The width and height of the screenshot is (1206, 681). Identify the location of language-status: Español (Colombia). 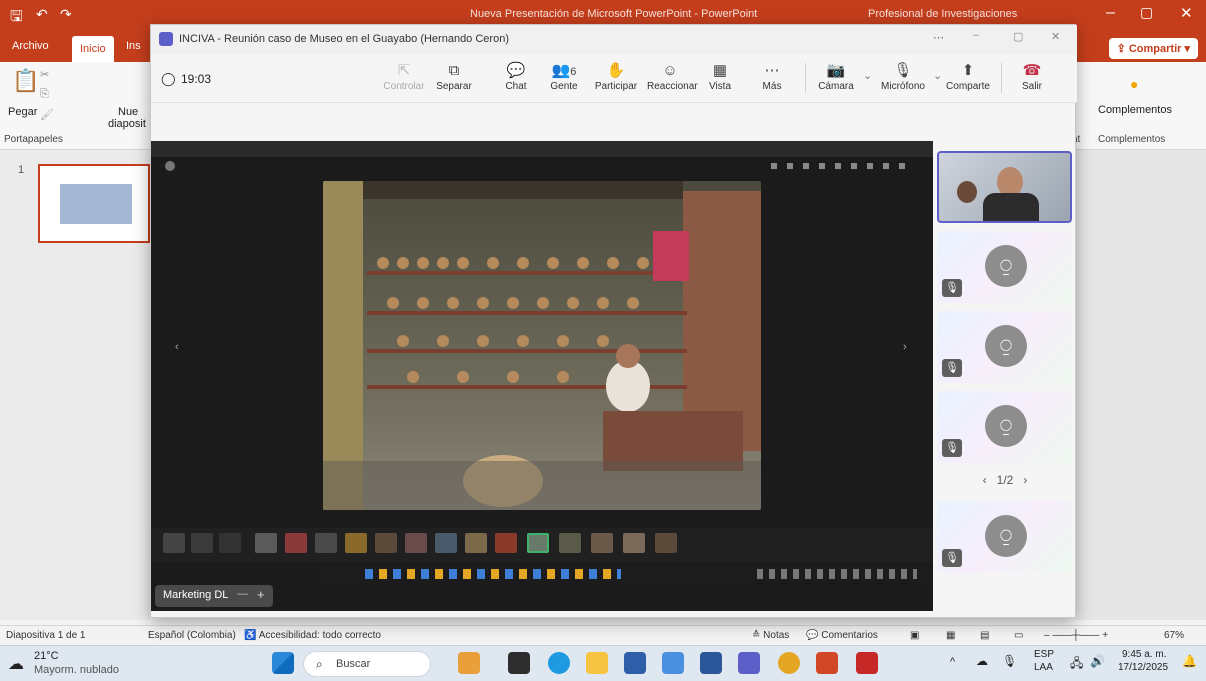
(192, 635).